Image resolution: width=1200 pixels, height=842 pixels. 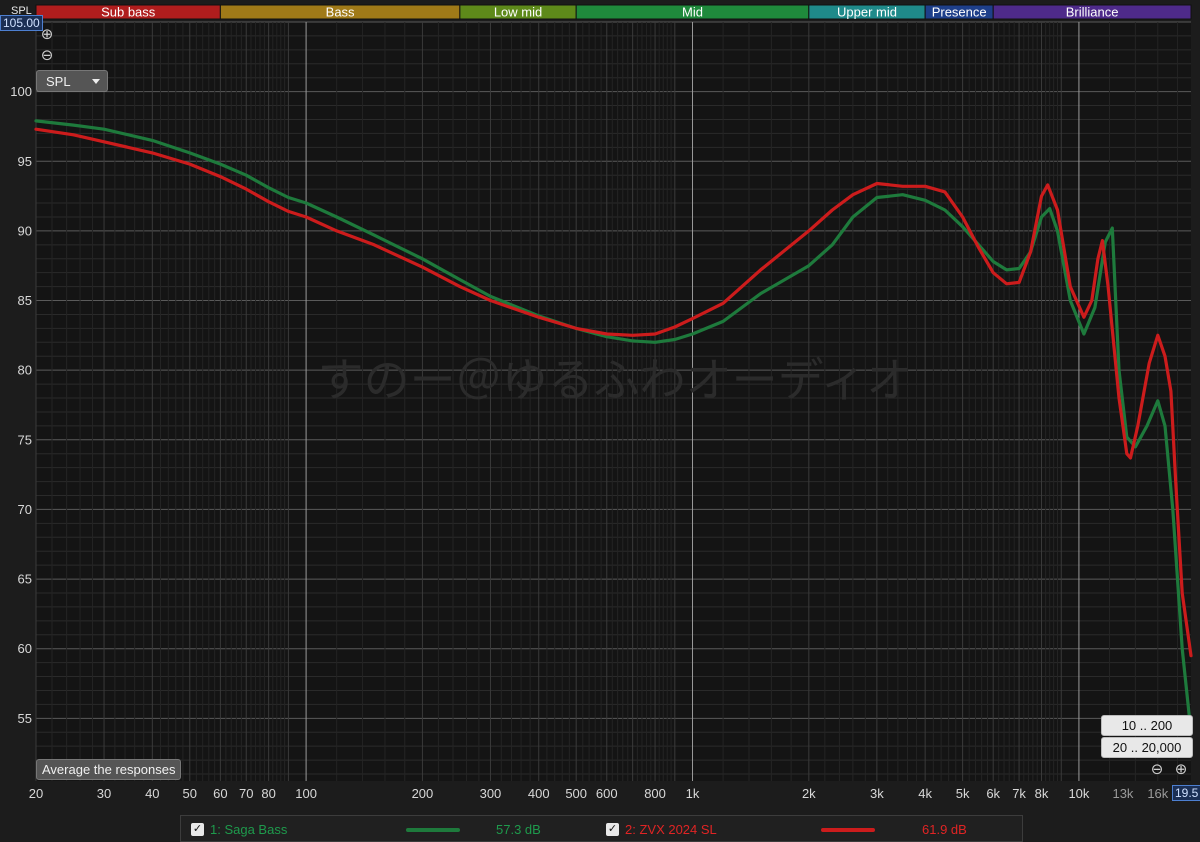 I want to click on x-tick-label: 800, so click(x=655, y=793).